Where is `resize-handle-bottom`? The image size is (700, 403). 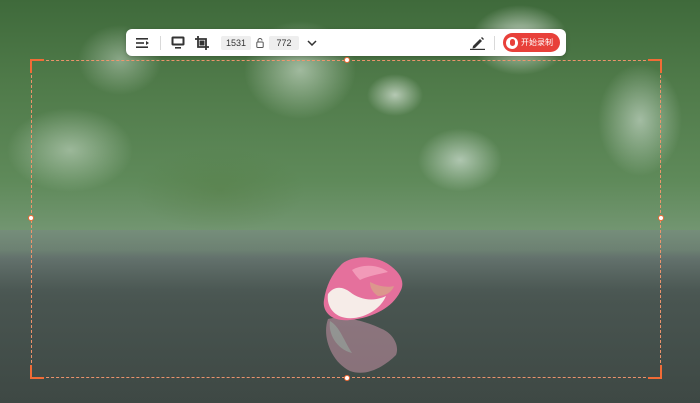
resize-handle-bottom is located at coordinates (347, 378).